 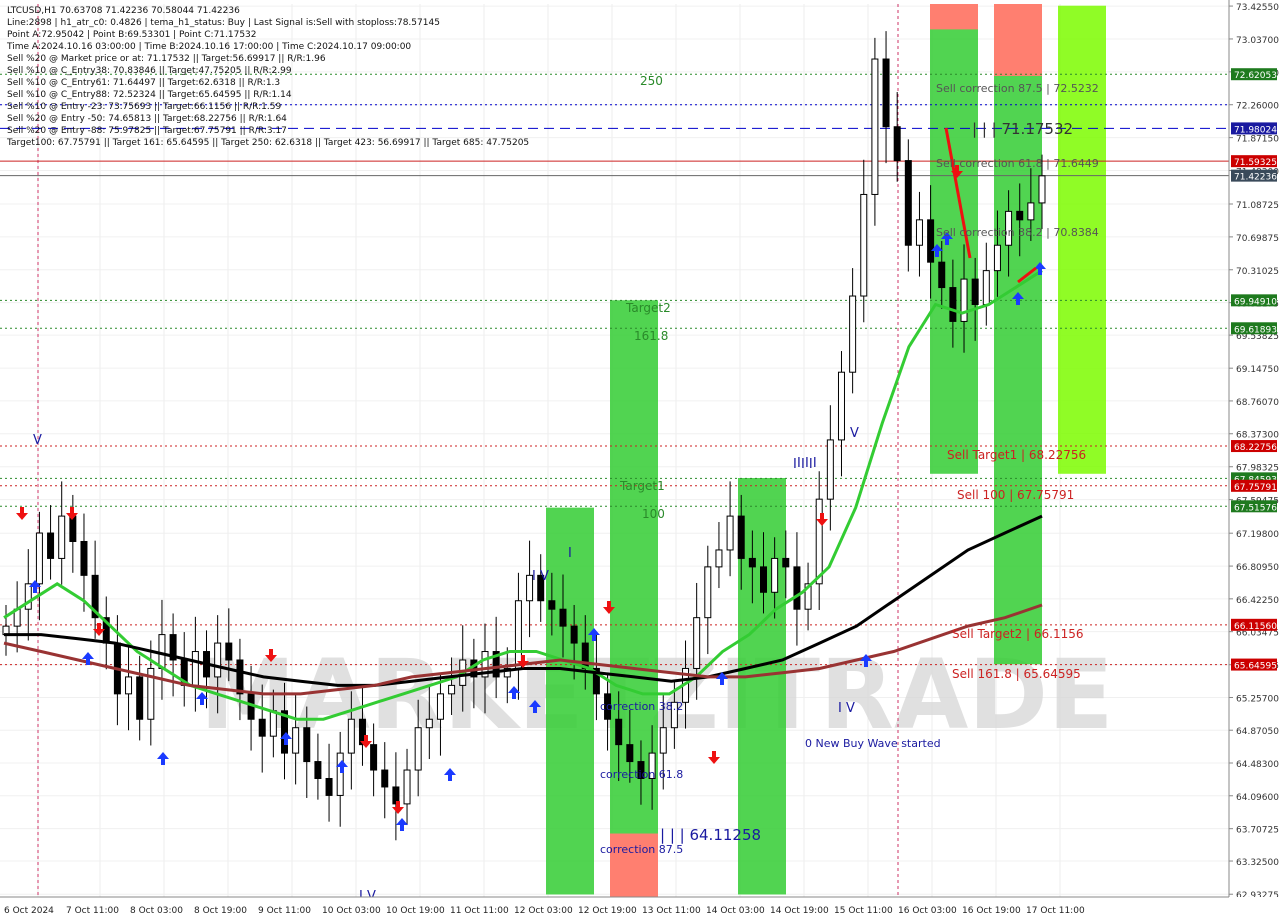 What do you see at coordinates (954, 17) in the screenshot?
I see `fib-zone-cap` at bounding box center [954, 17].